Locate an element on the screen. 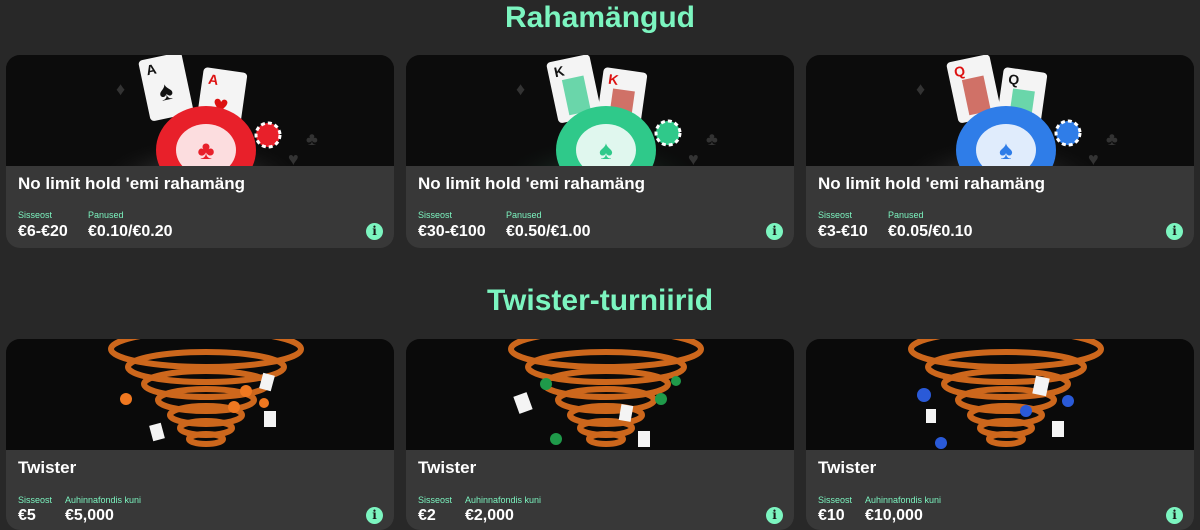 The width and height of the screenshot is (1200, 530). cash-game-image: K K ♠ ♦ ♣ ♥ is located at coordinates (600, 110).